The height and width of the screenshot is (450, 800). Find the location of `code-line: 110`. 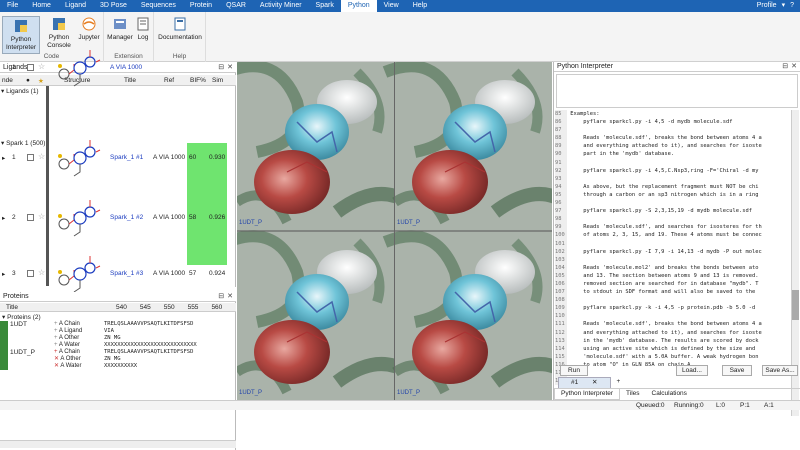

code-line: 110 is located at coordinates (673, 316).